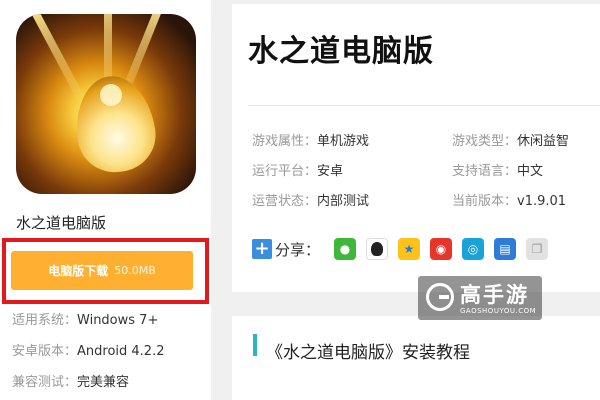  Describe the element at coordinates (485, 201) in the screenshot. I see `attr-key: 当前版本：` at that location.